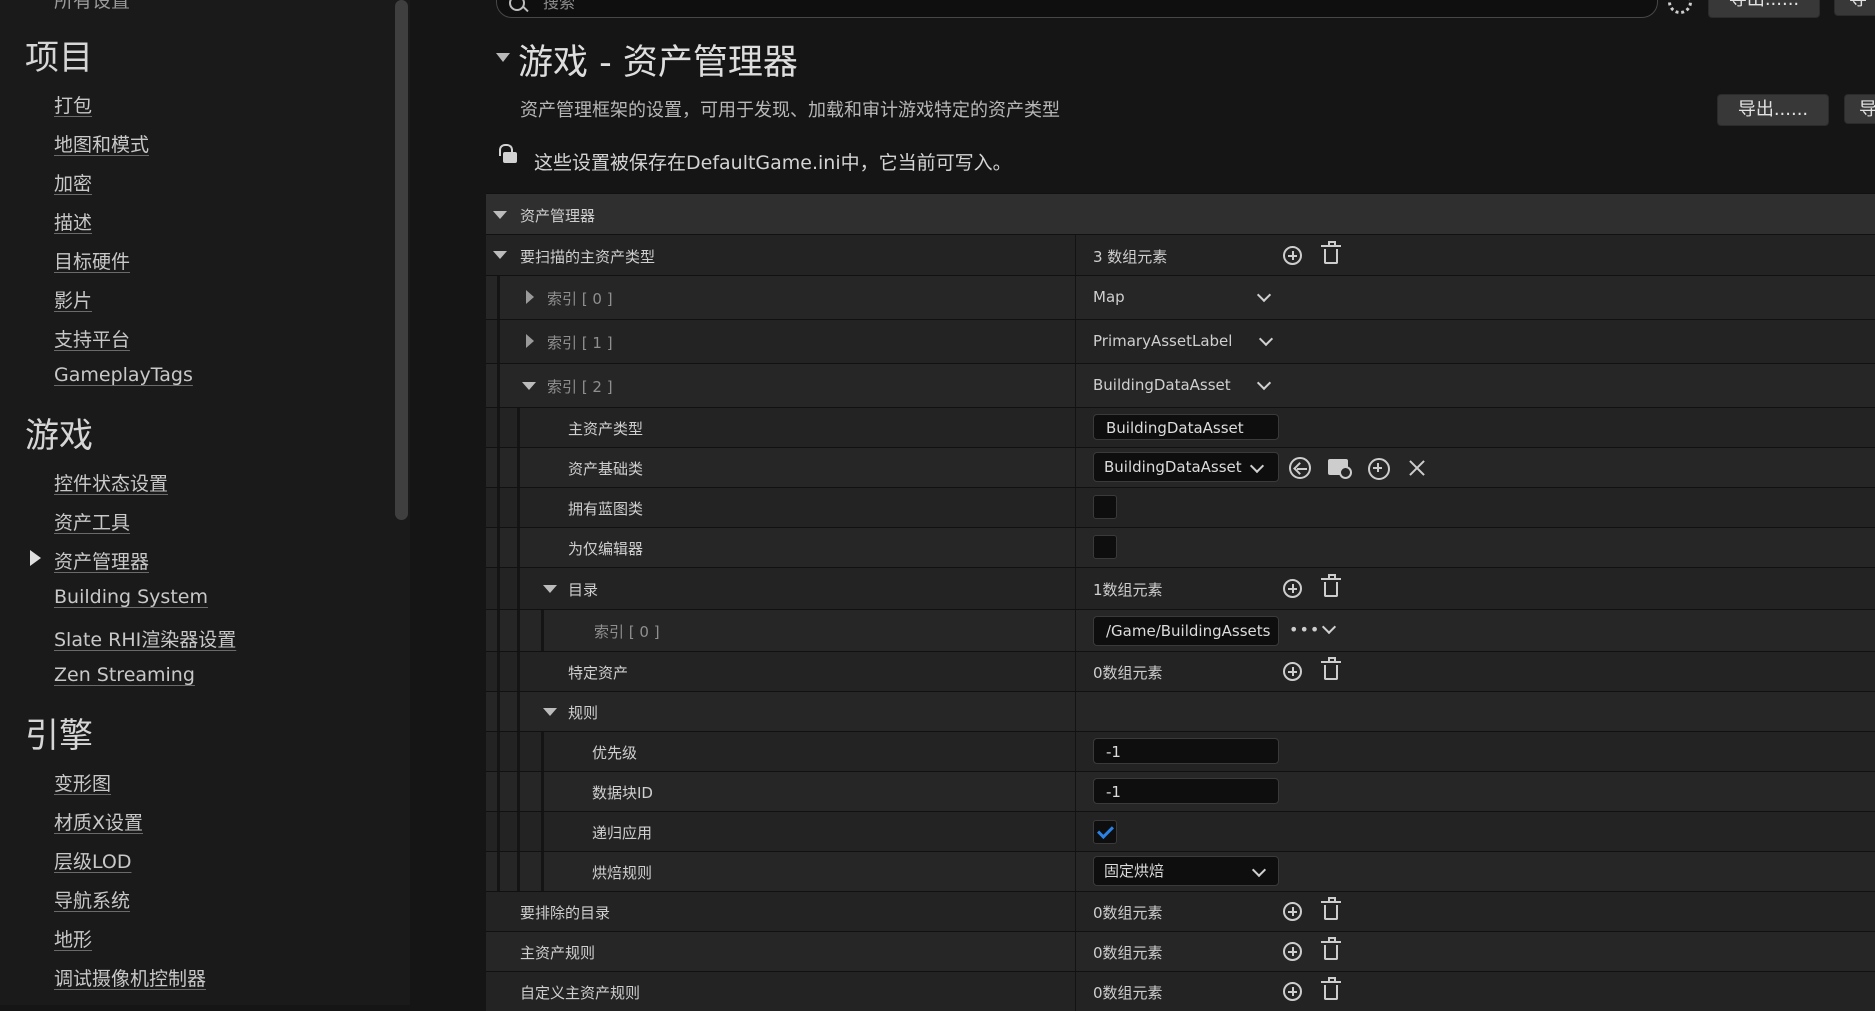 The height and width of the screenshot is (1011, 1875). I want to click on unlock-icon, so click(510, 157).